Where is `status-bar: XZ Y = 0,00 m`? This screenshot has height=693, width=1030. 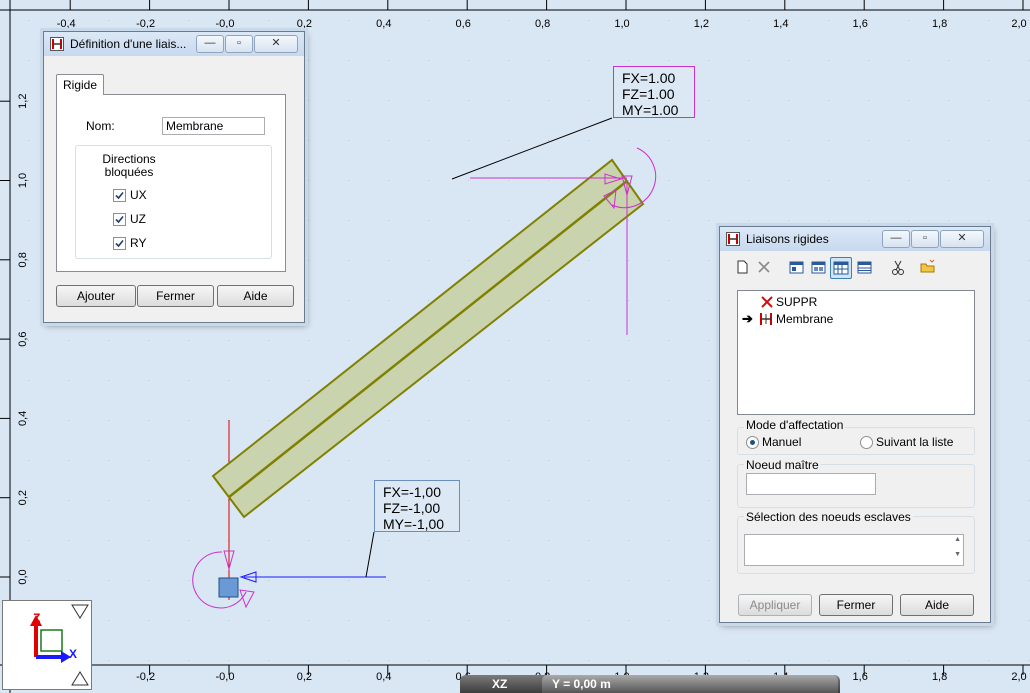
status-bar: XZ Y = 0,00 m is located at coordinates (650, 684).